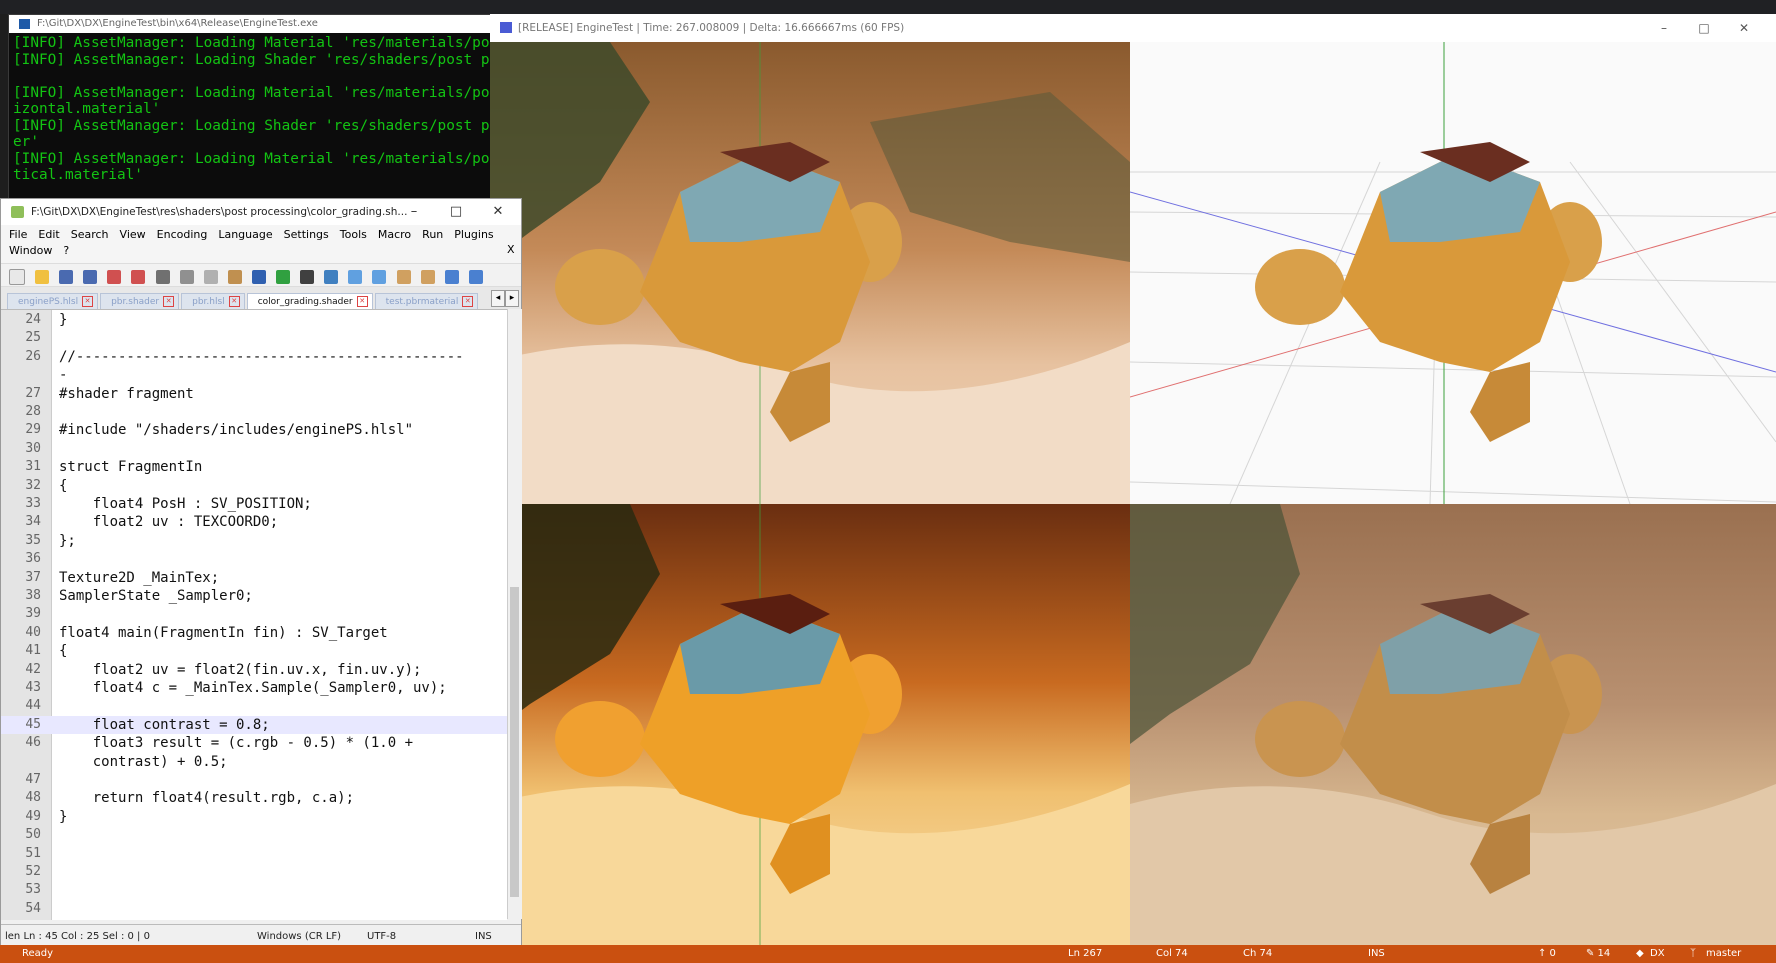 Image resolution: width=1776 pixels, height=963 pixels. What do you see at coordinates (283, 276) in the screenshot?
I see `redo-icon` at bounding box center [283, 276].